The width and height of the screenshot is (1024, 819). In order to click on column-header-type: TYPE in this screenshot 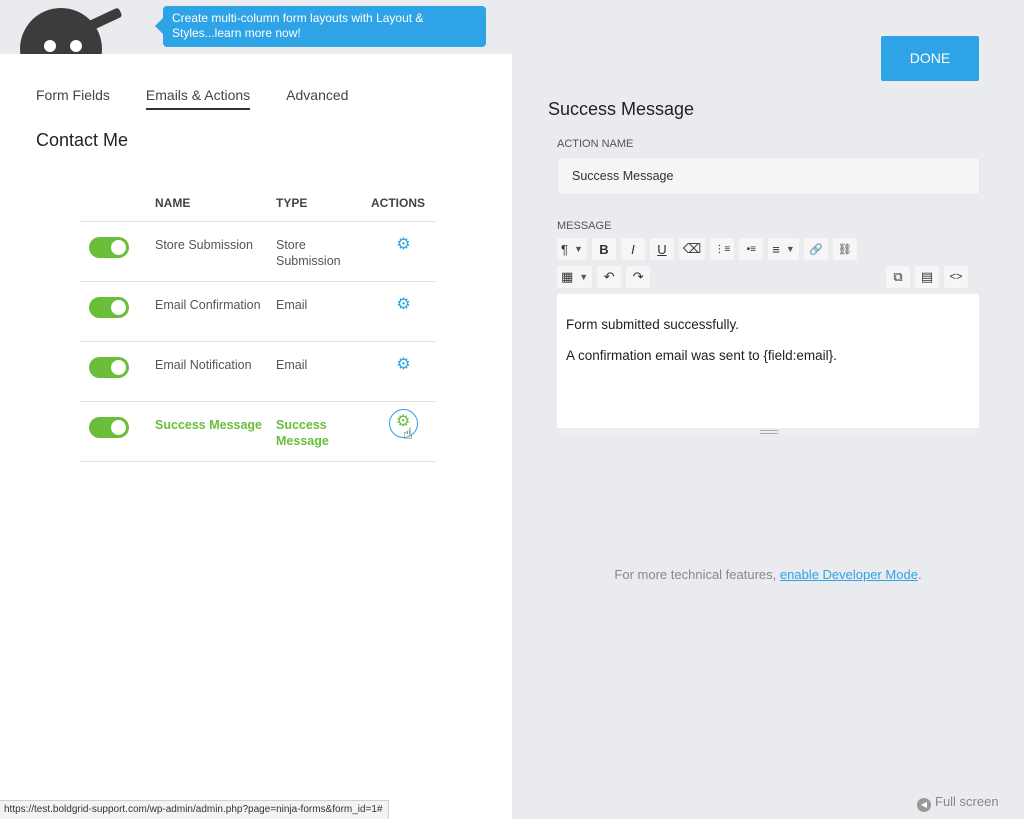, I will do `click(292, 202)`.